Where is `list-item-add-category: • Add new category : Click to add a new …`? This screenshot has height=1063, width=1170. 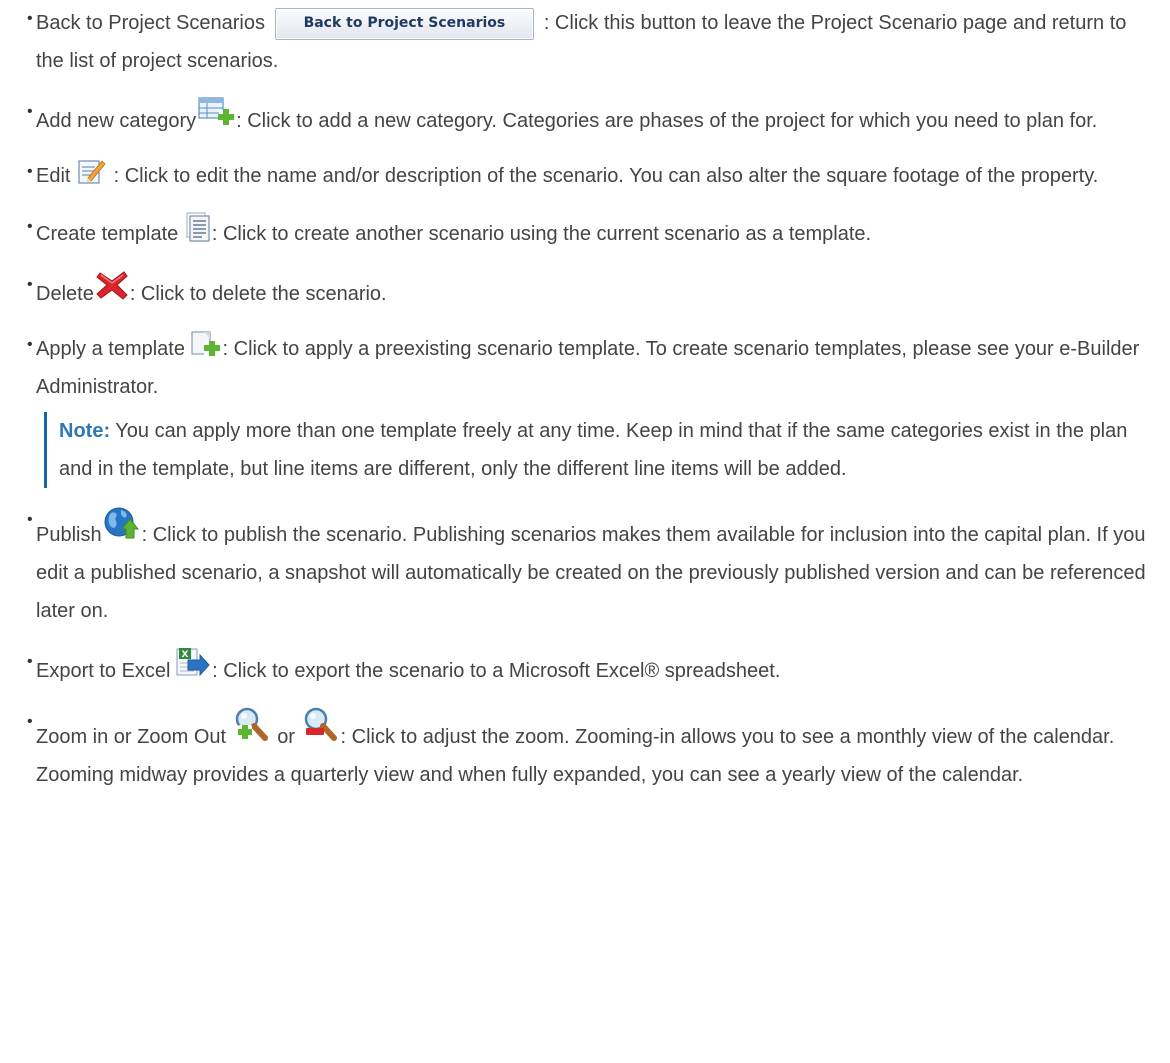 list-item-add-category: • Add new category : Click to add a new … is located at coordinates (592, 118).